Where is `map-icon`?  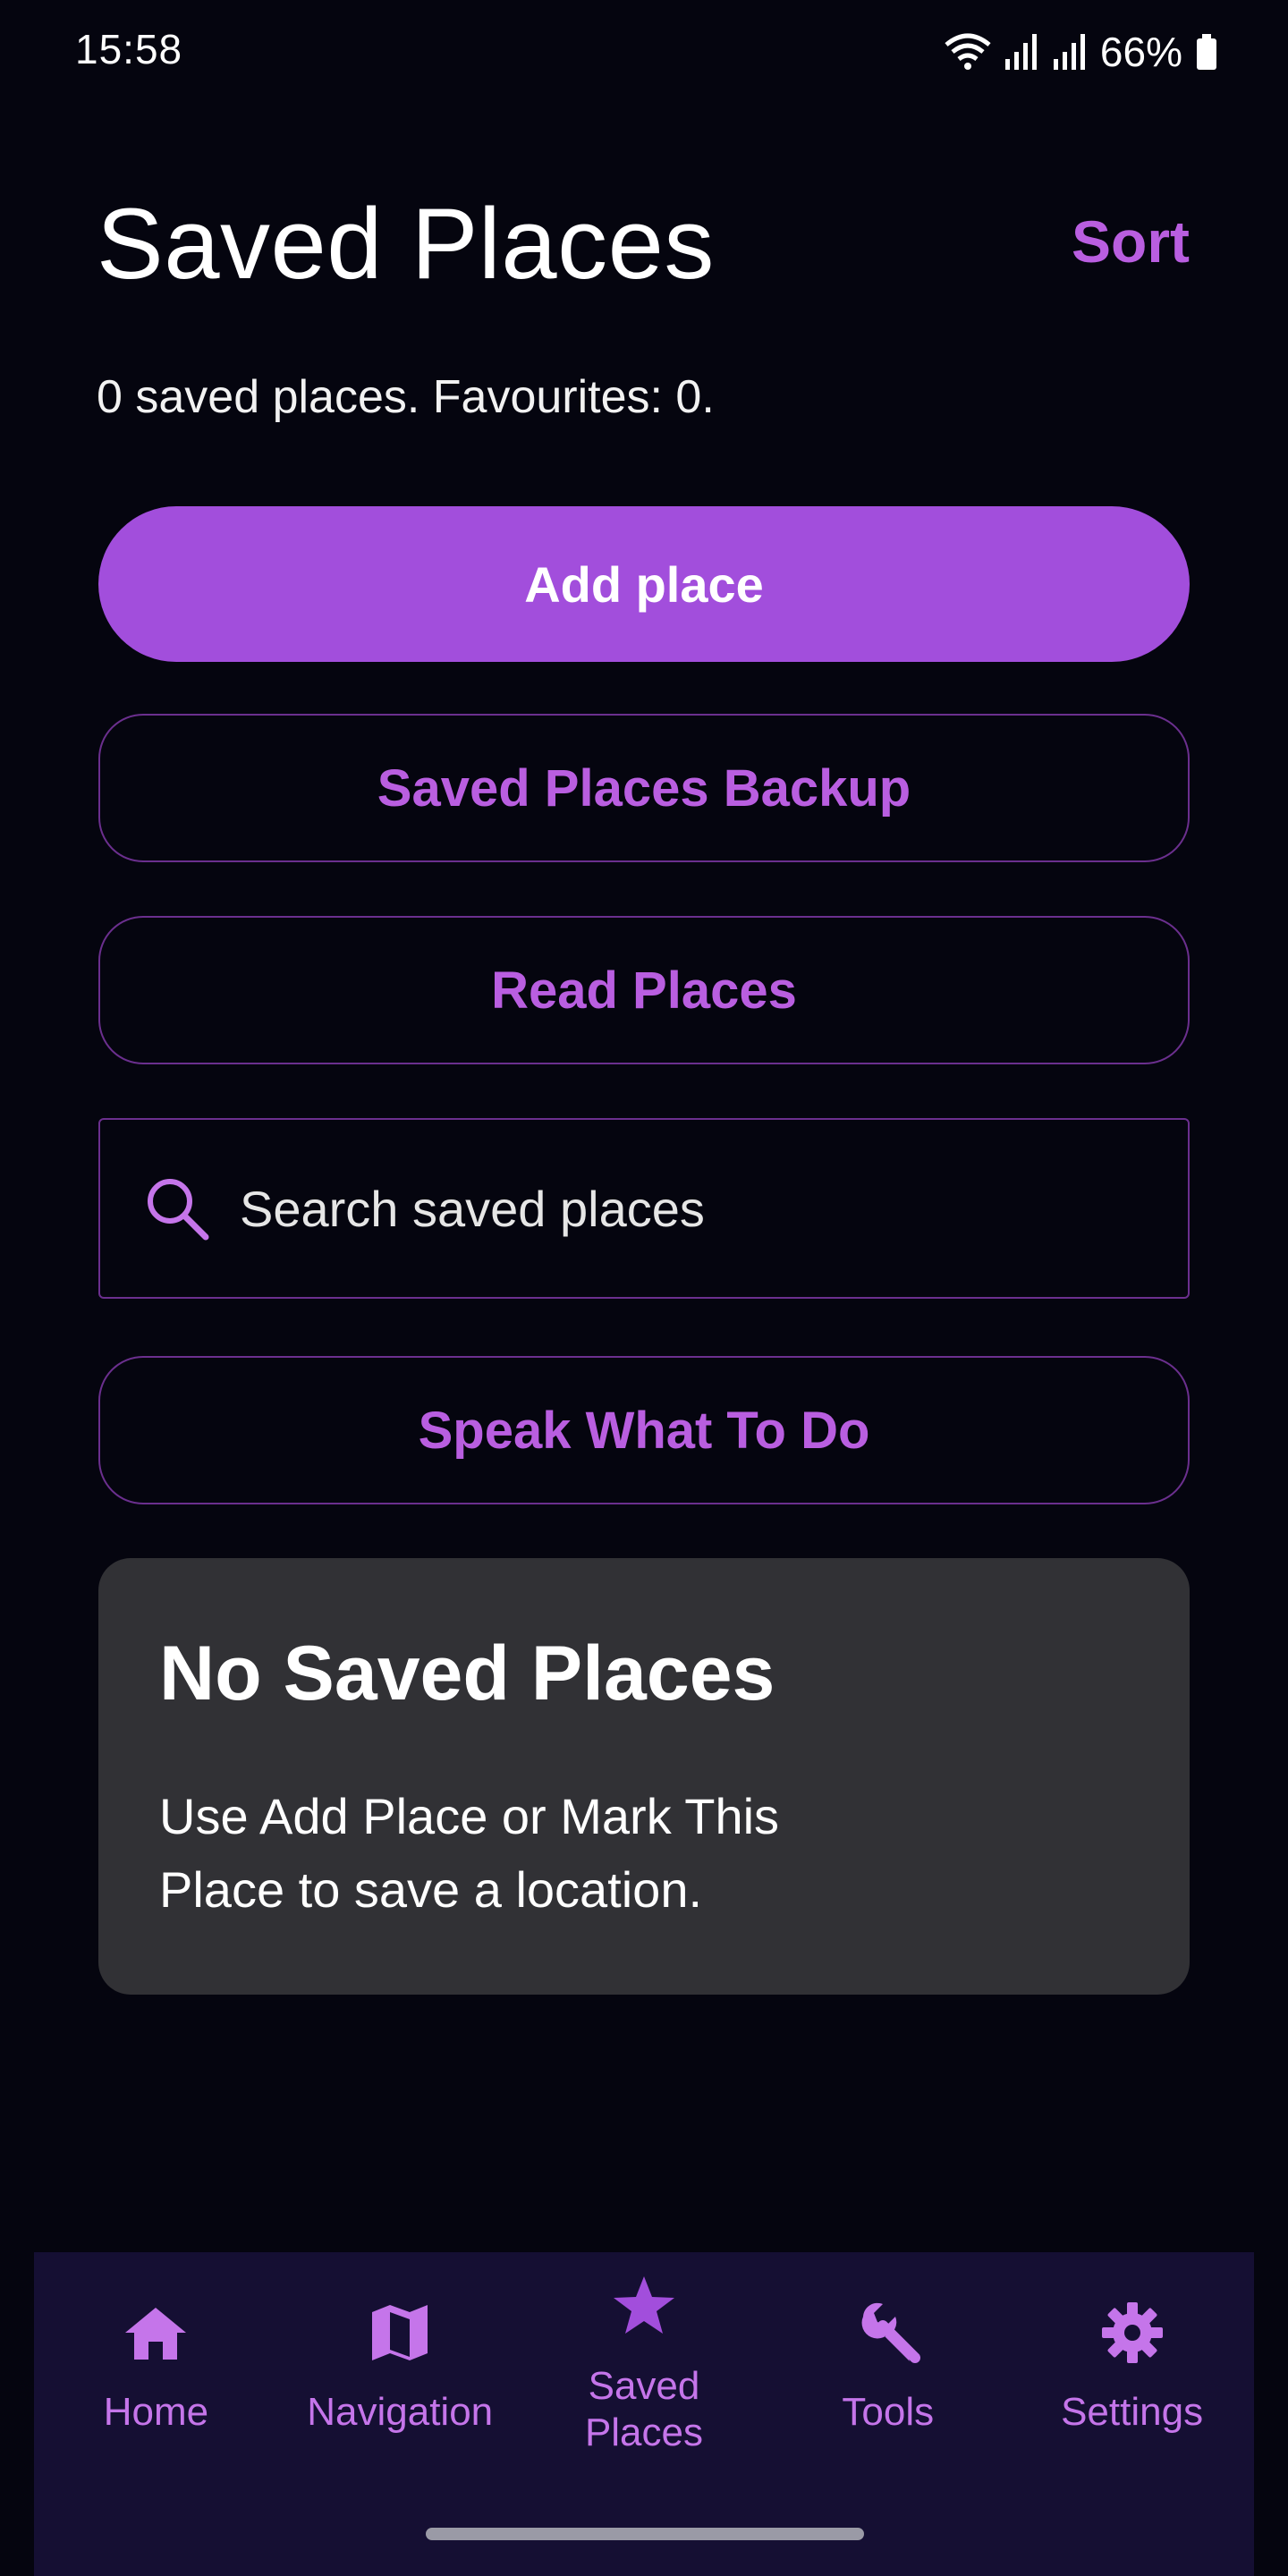
map-icon is located at coordinates (400, 2332).